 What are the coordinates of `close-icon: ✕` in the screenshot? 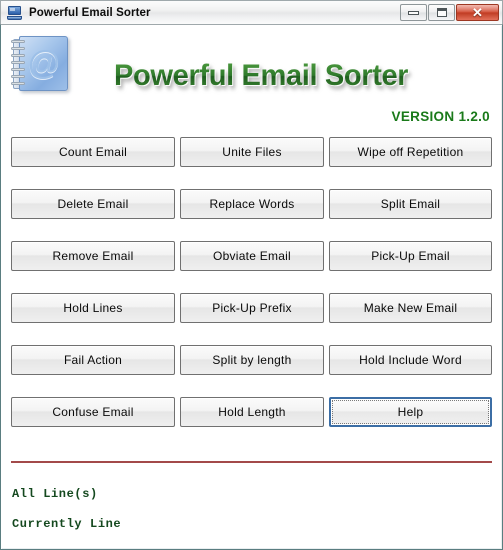 It's located at (477, 12).